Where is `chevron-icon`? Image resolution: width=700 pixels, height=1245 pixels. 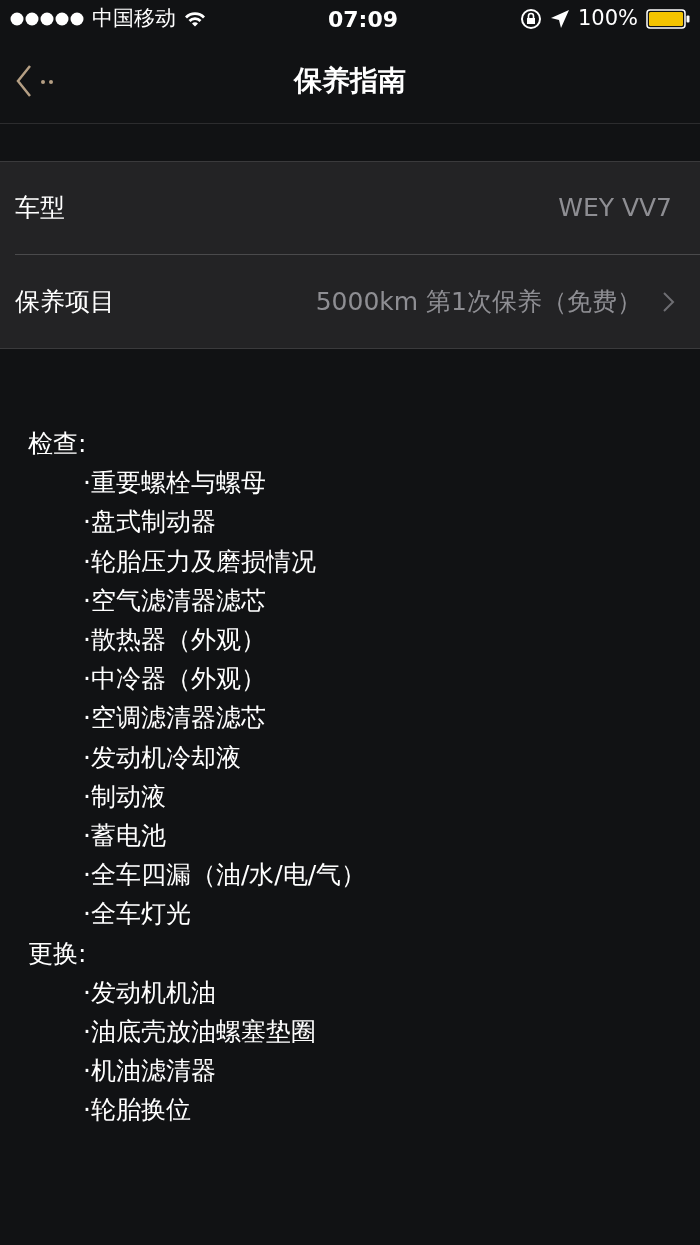 chevron-icon is located at coordinates (669, 301).